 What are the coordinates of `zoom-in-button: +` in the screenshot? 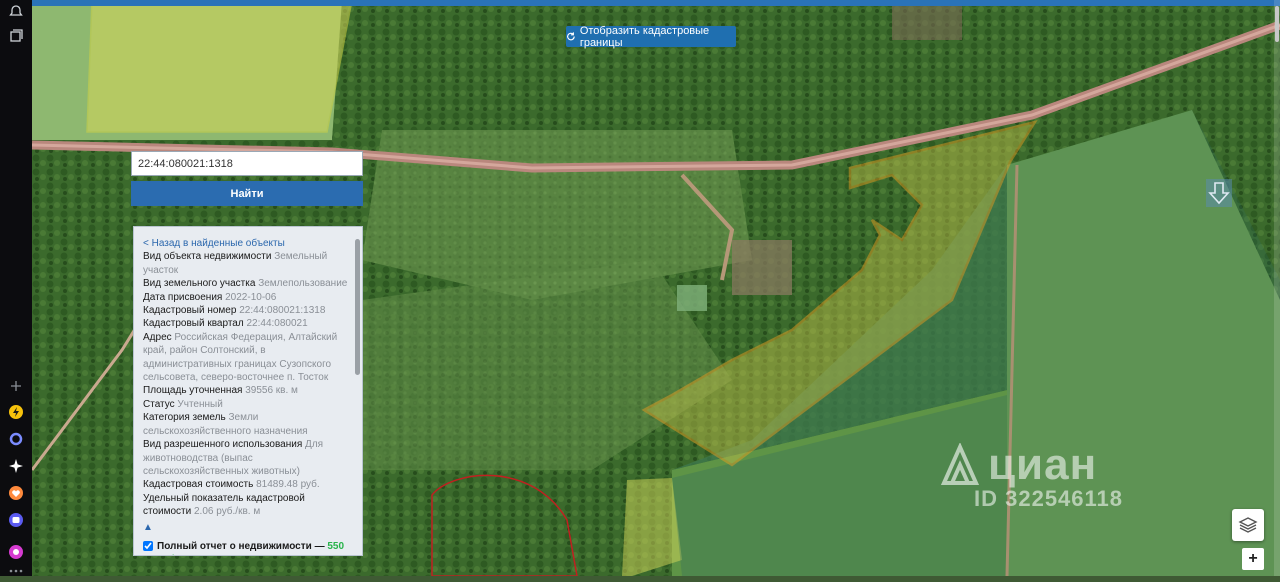 It's located at (1253, 559).